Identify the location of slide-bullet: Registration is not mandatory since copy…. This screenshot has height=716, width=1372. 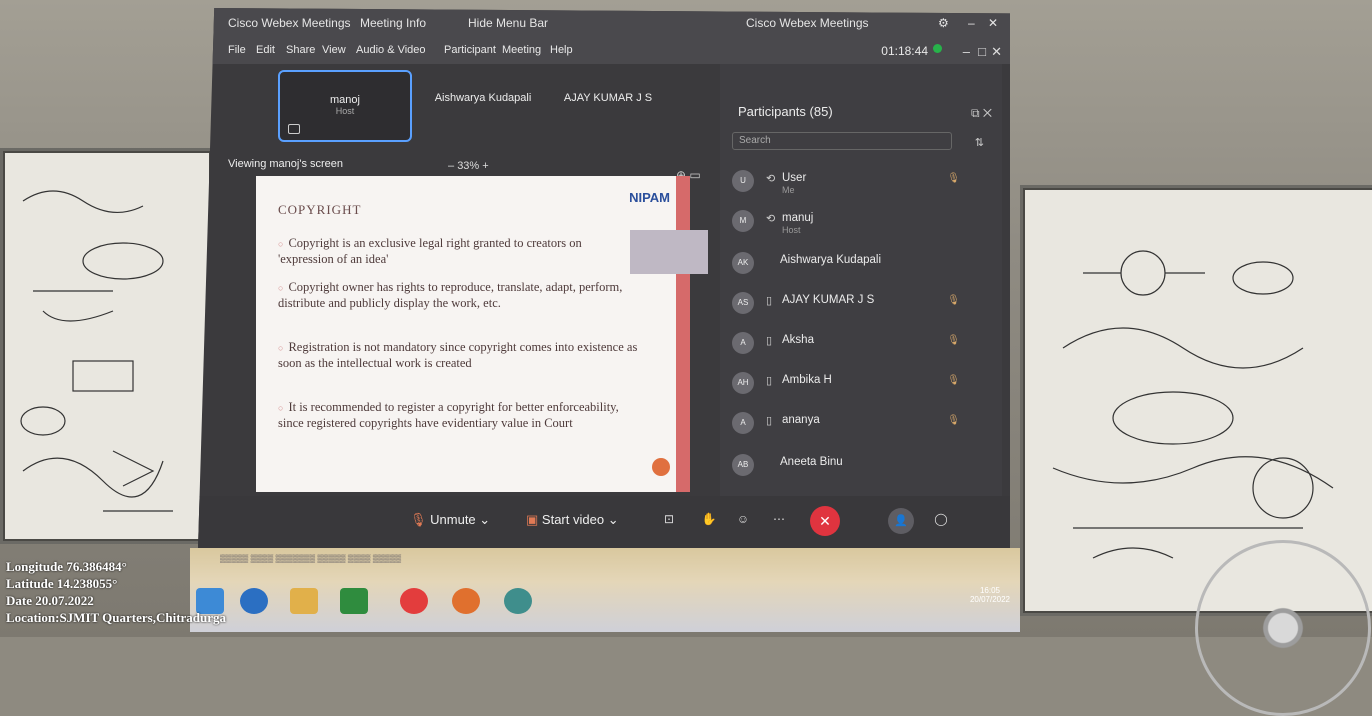
(458, 355).